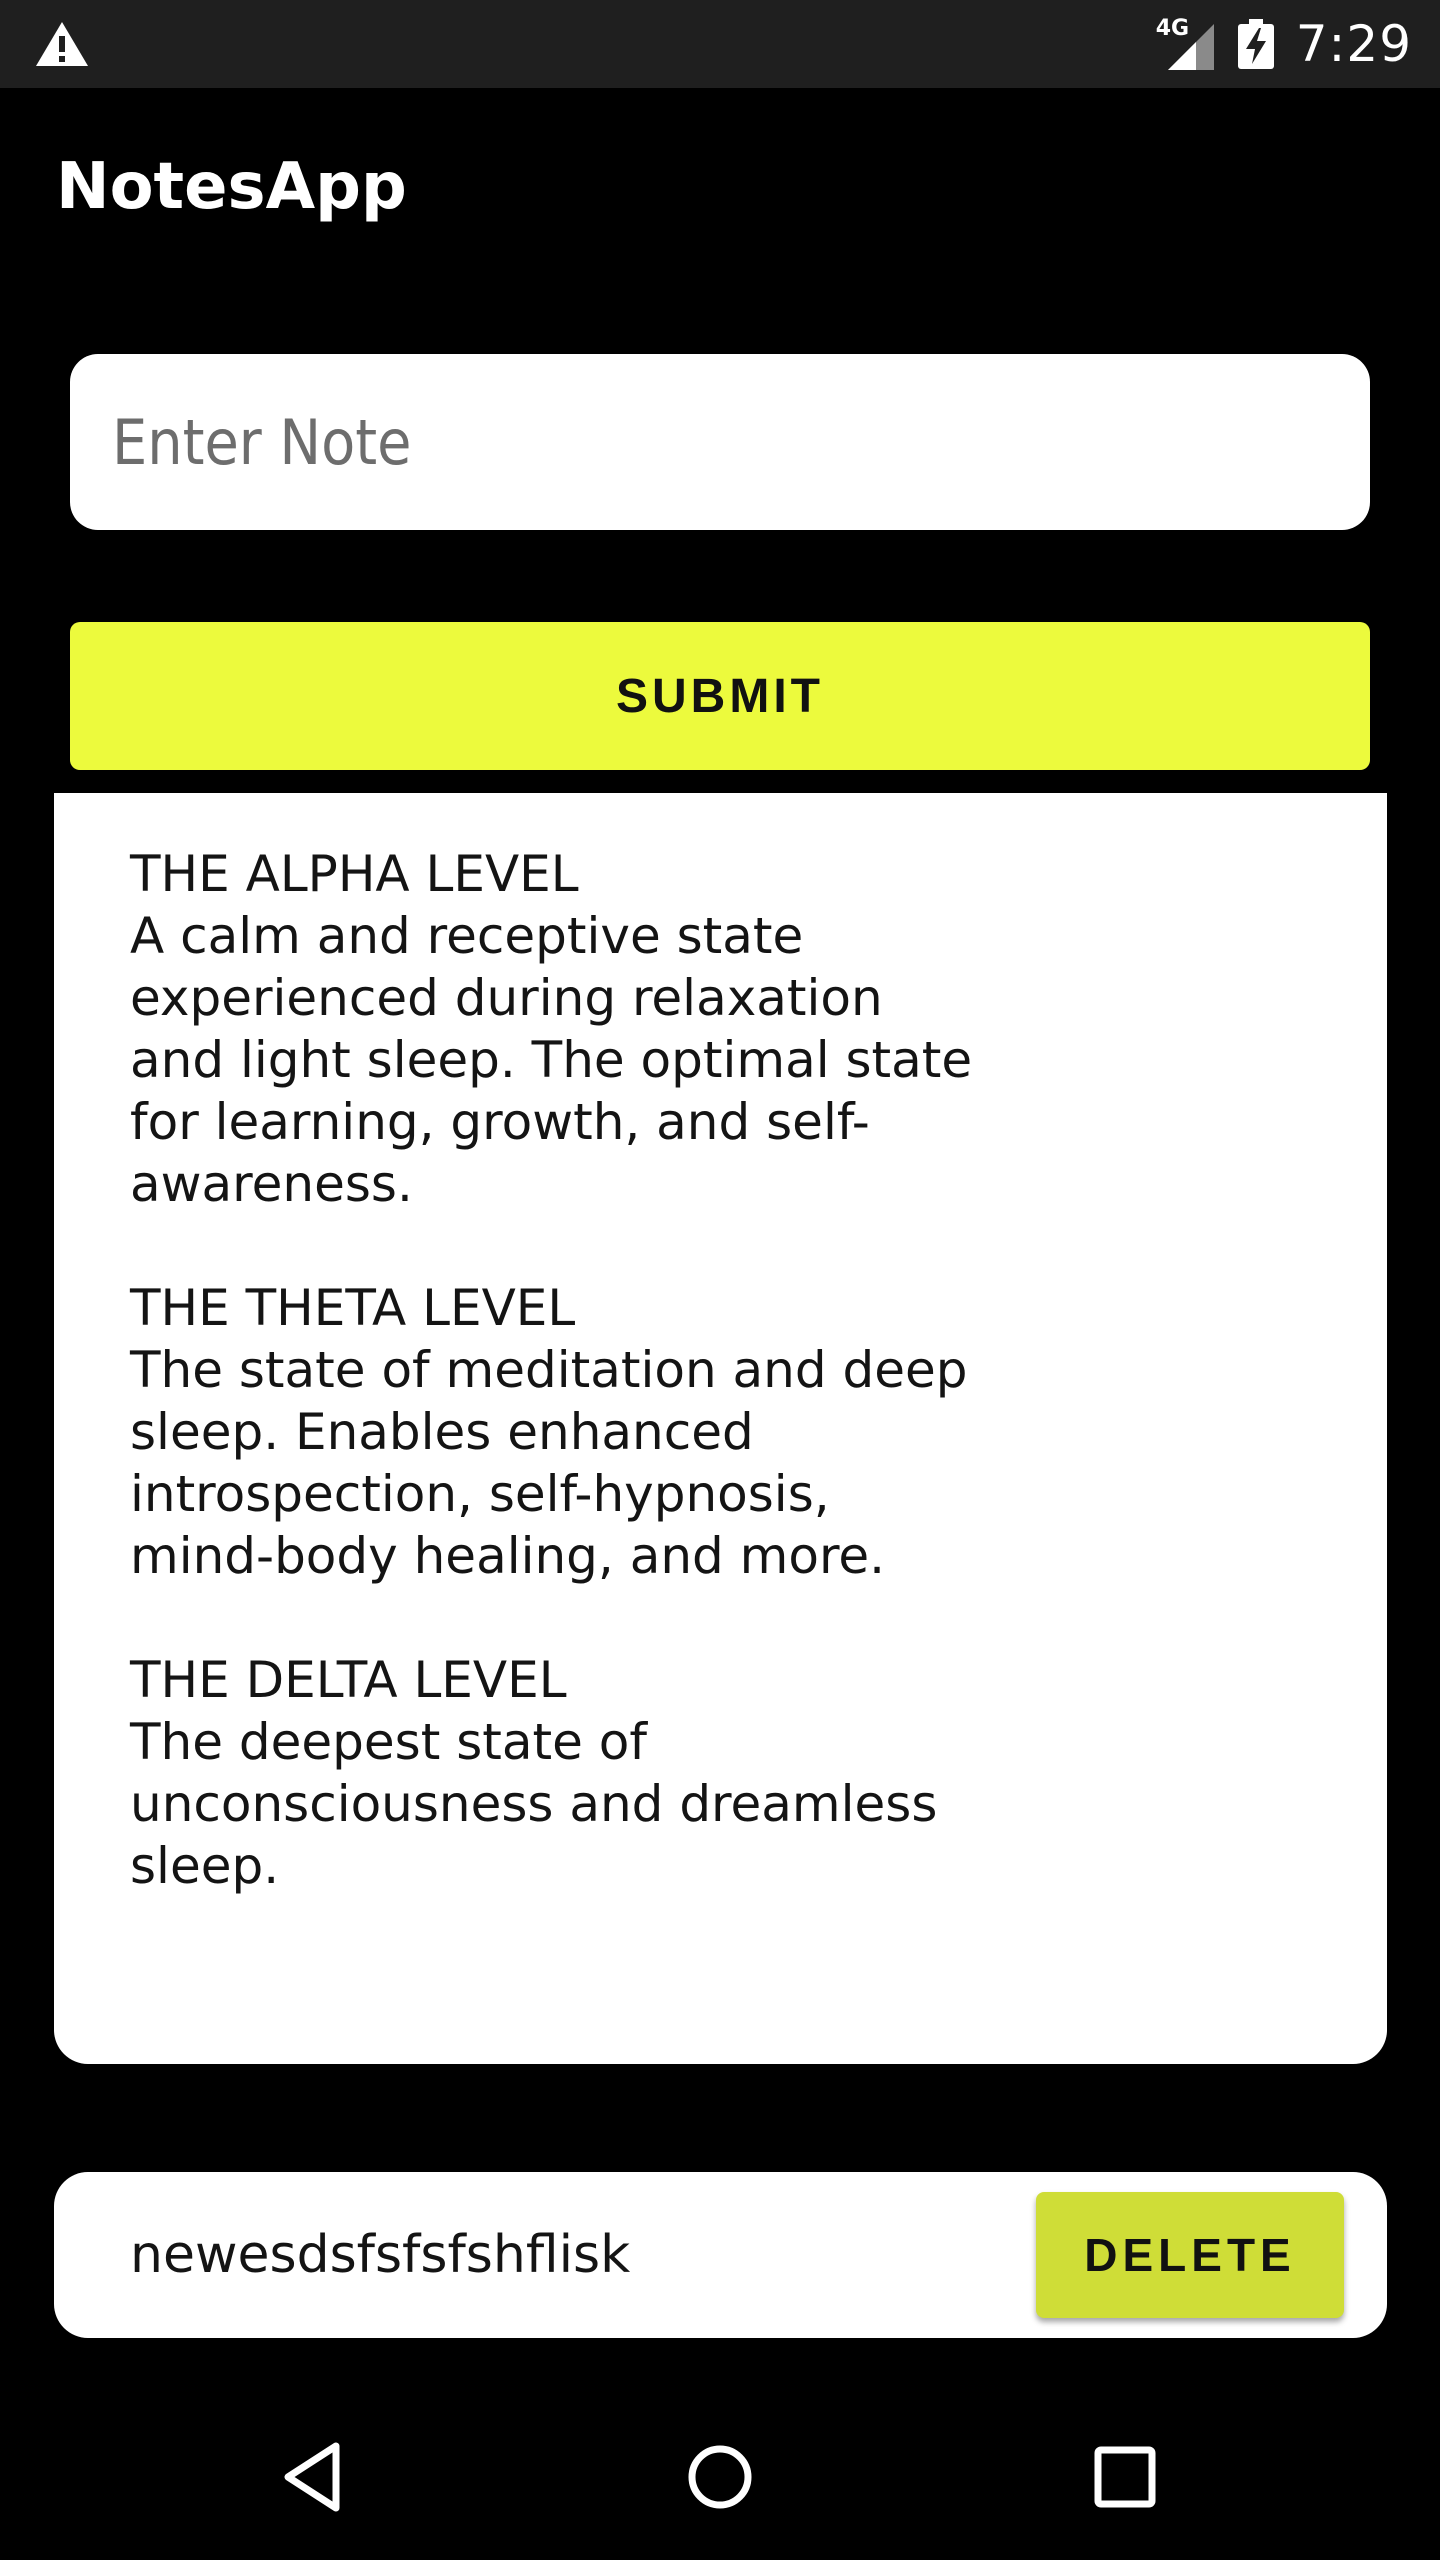  Describe the element at coordinates (1172, 28) in the screenshot. I see `network-type-label: 4G` at that location.